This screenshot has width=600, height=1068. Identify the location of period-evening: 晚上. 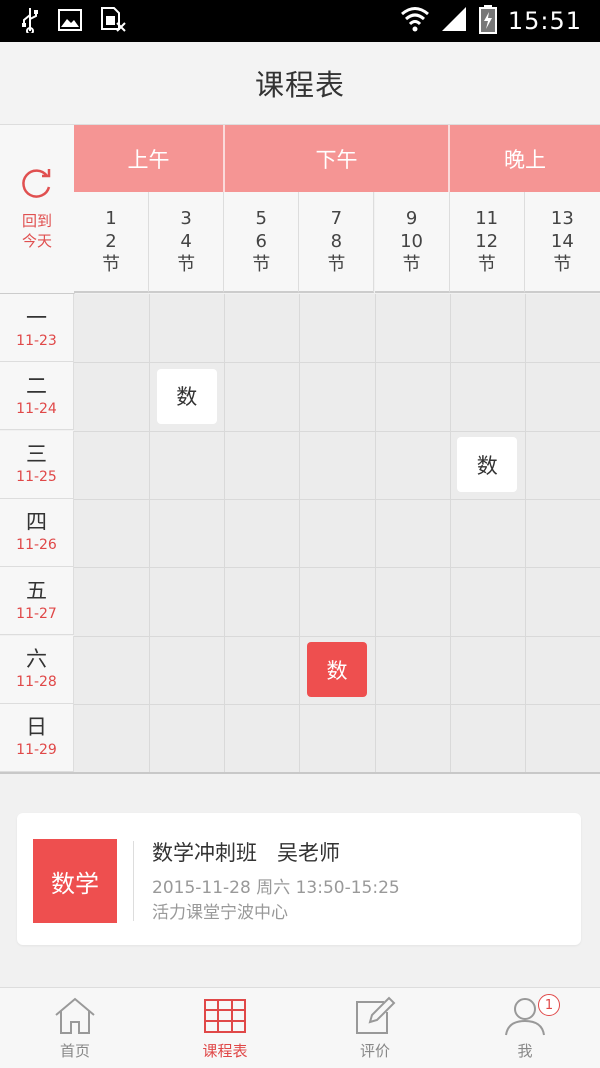
(525, 158).